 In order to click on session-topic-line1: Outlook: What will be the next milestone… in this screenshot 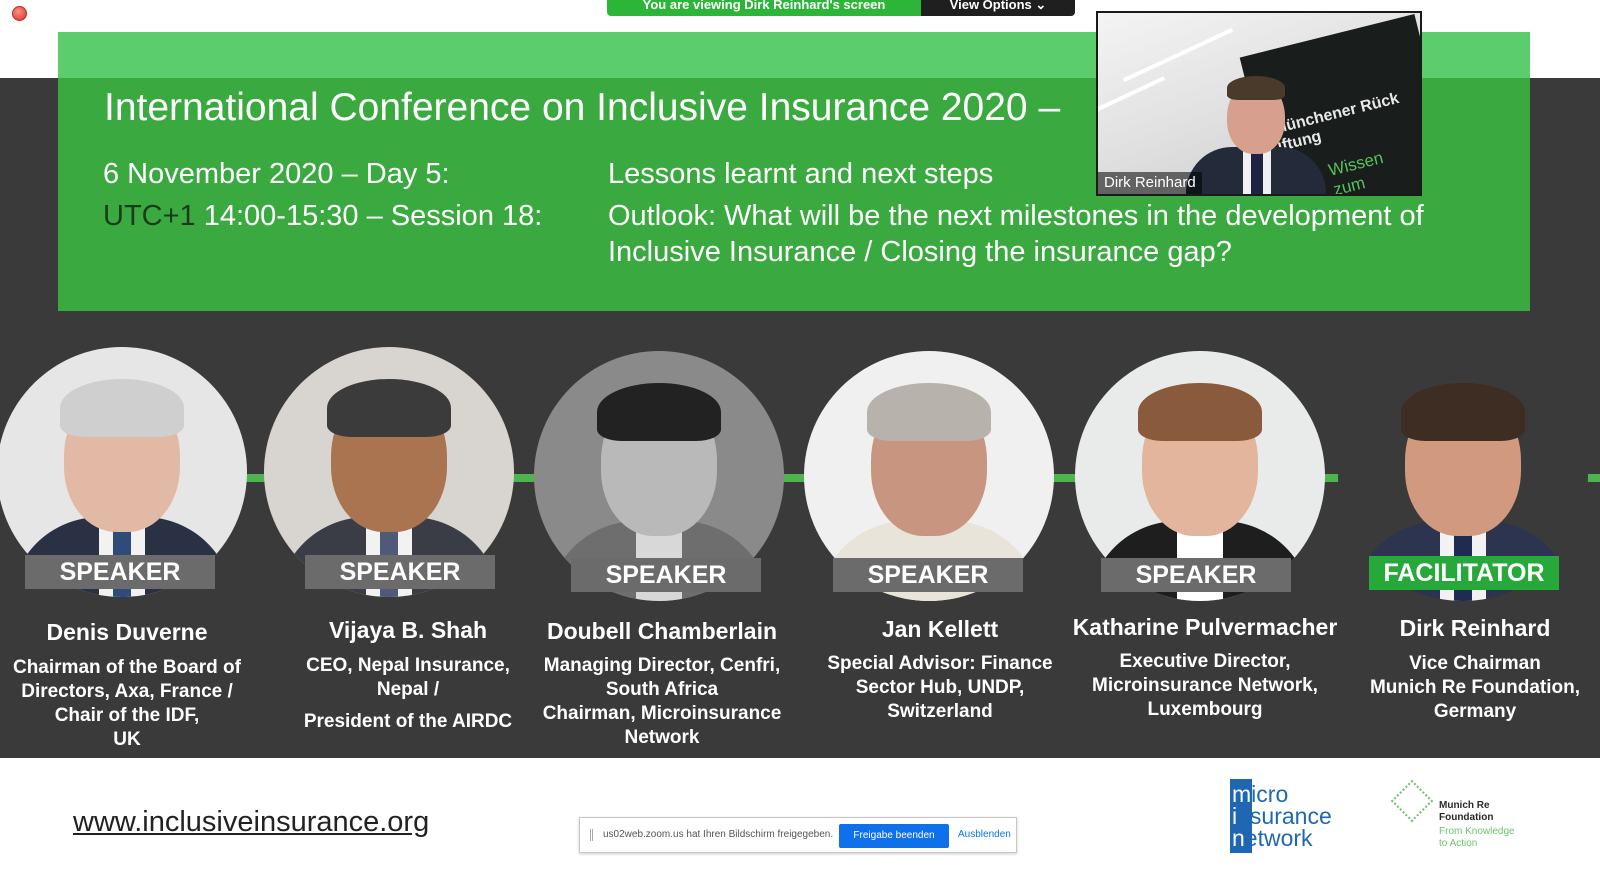, I will do `click(1016, 216)`.